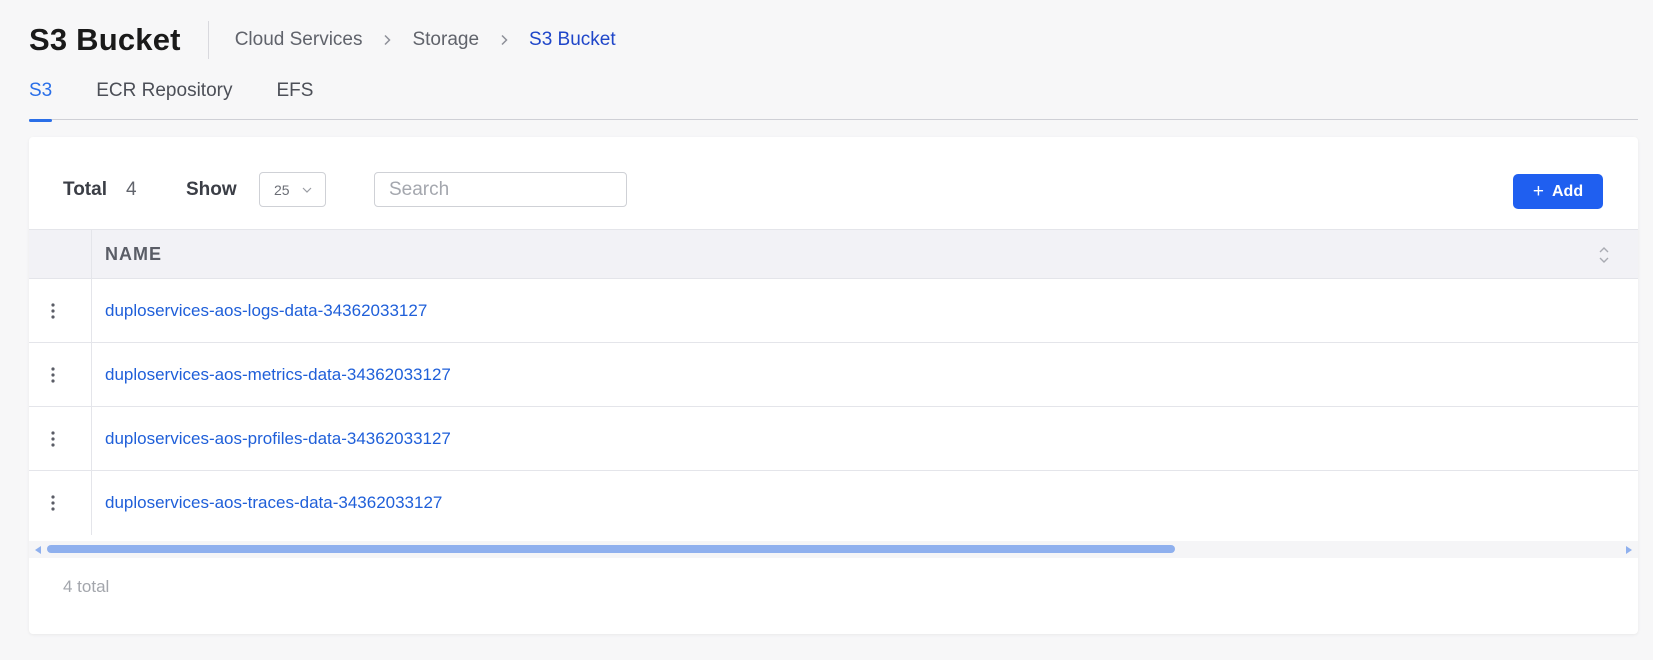 Image resolution: width=1653 pixels, height=660 pixels. I want to click on tab-bar: S3 ECR Repository EFS, so click(833, 98).